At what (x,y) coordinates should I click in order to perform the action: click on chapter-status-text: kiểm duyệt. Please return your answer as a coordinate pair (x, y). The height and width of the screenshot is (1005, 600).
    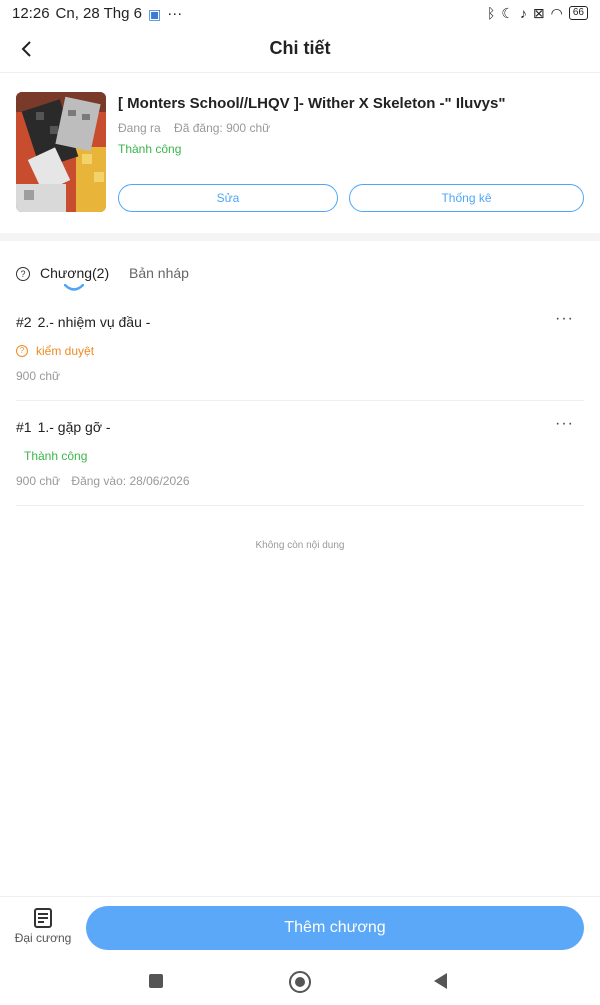
    Looking at the image, I should click on (65, 351).